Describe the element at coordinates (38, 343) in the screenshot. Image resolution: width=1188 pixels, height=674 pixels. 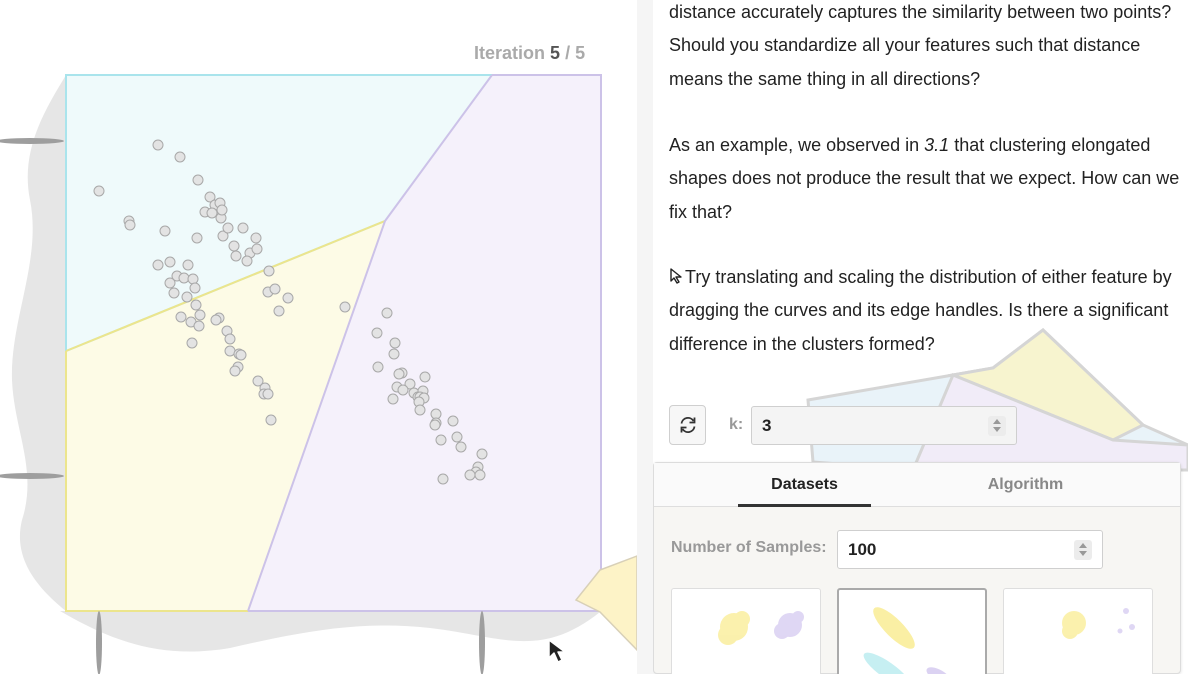
I see `y-density-curve` at that location.